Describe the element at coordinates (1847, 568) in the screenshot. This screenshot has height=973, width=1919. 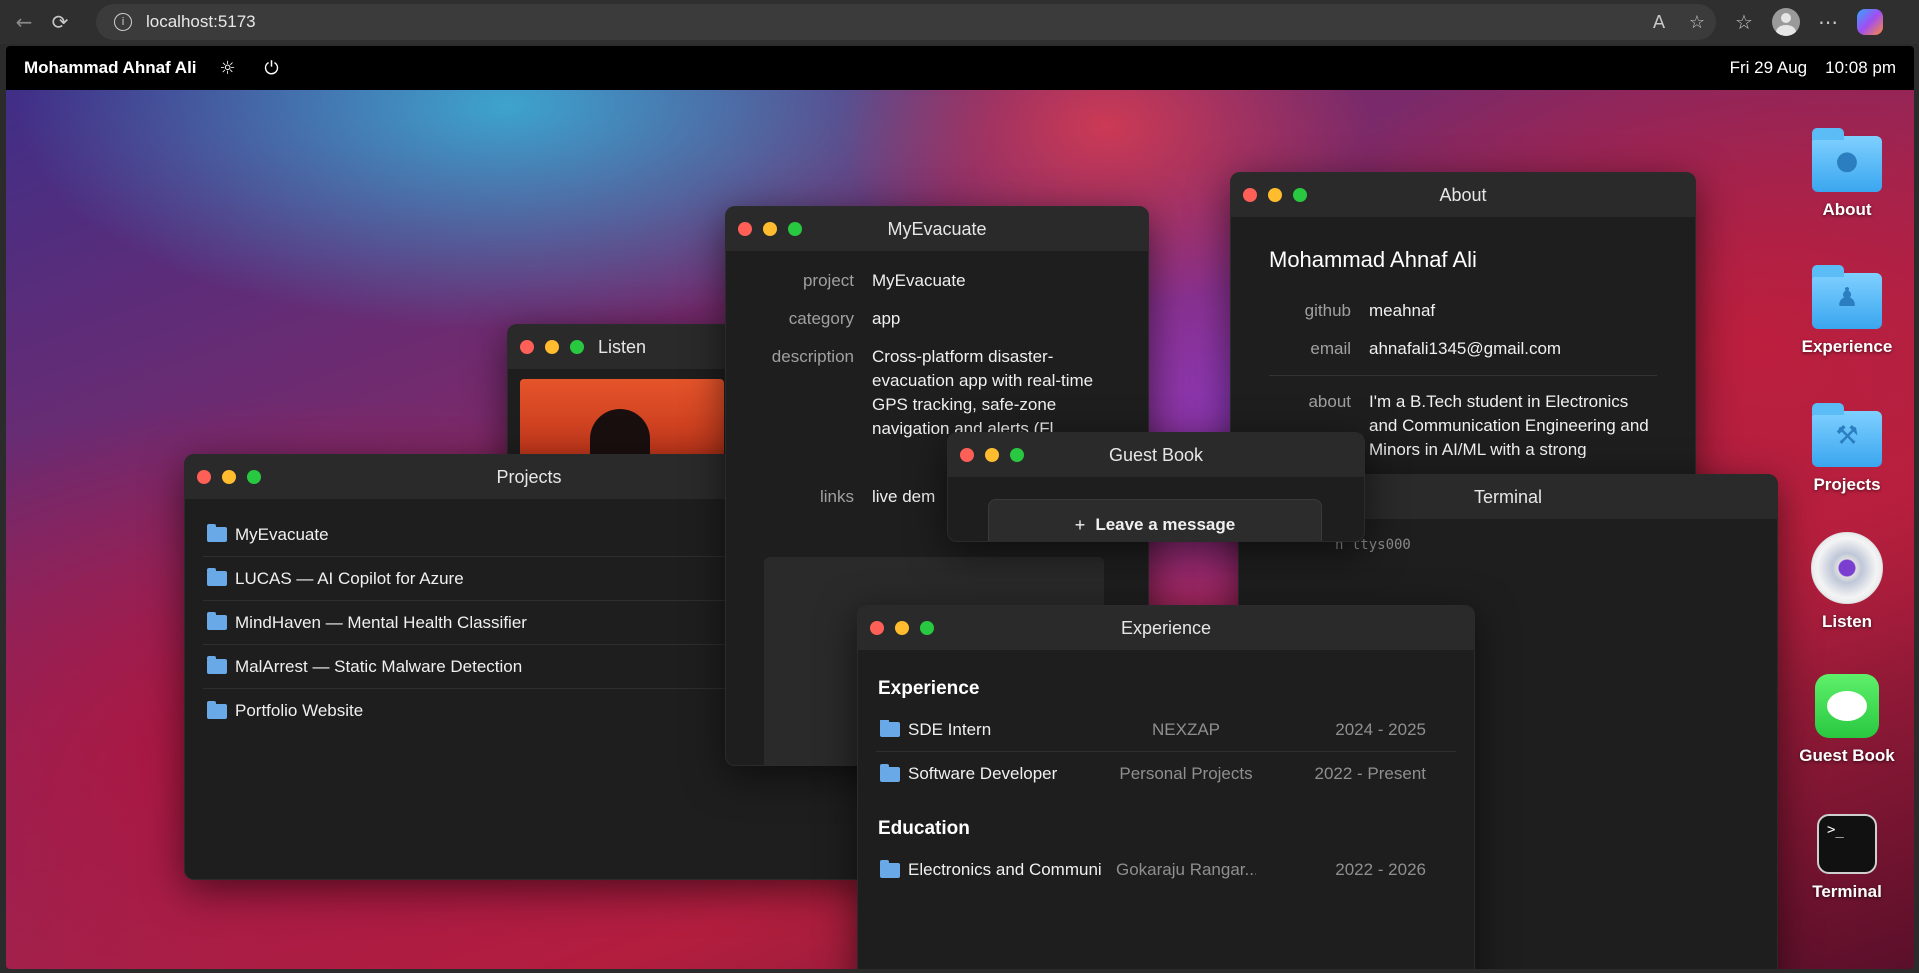
I see `cd-icon` at that location.